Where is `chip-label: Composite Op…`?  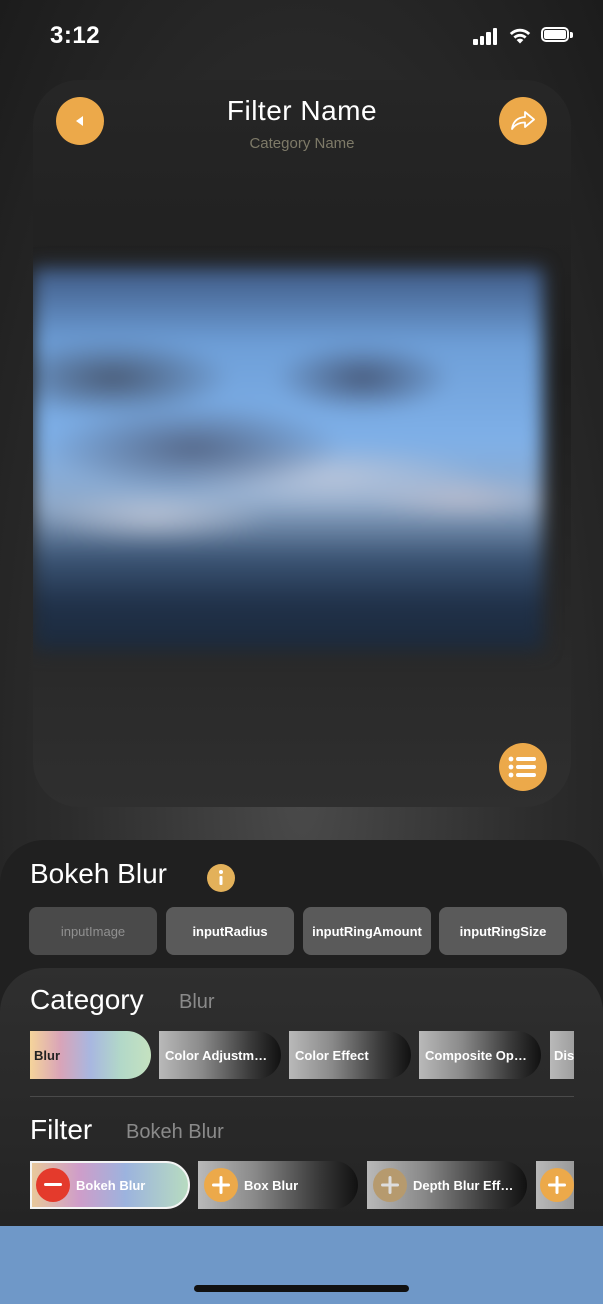
chip-label: Composite Op… is located at coordinates (476, 1055).